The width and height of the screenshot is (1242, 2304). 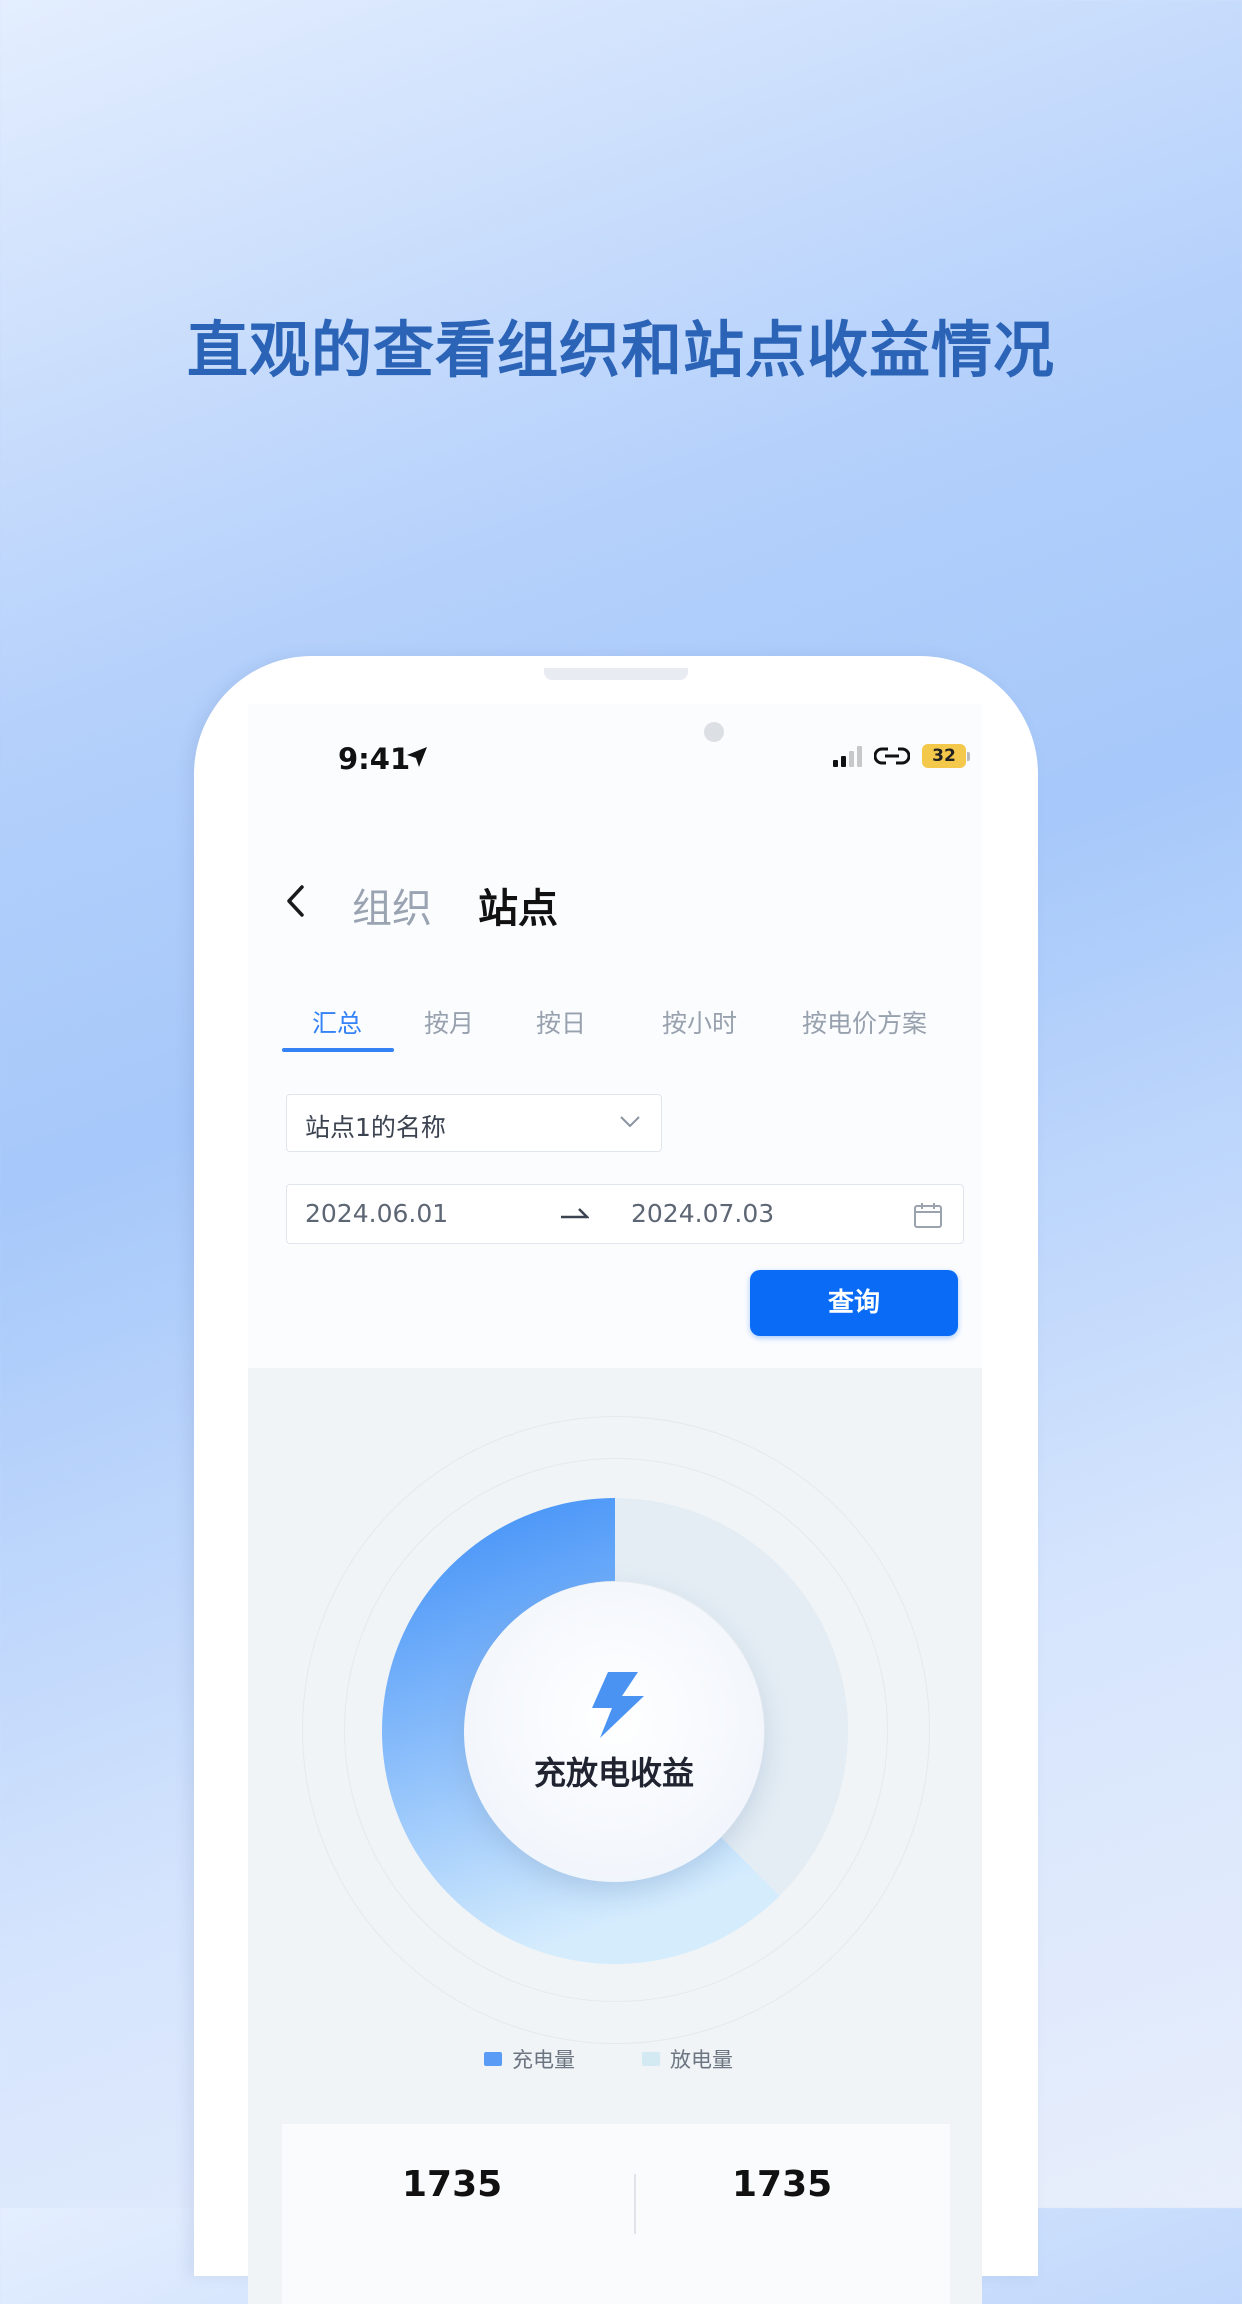 What do you see at coordinates (561, 1022) in the screenshot?
I see `tab-daily: 按日` at bounding box center [561, 1022].